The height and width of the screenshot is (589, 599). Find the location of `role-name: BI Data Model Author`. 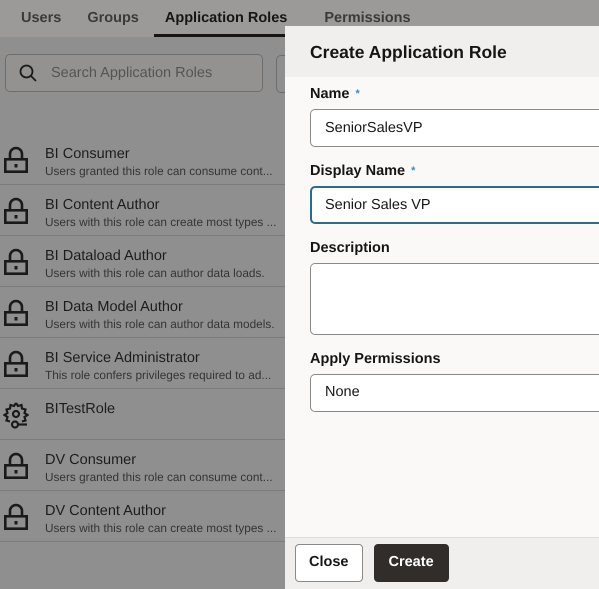

role-name: BI Data Model Author is located at coordinates (114, 307).